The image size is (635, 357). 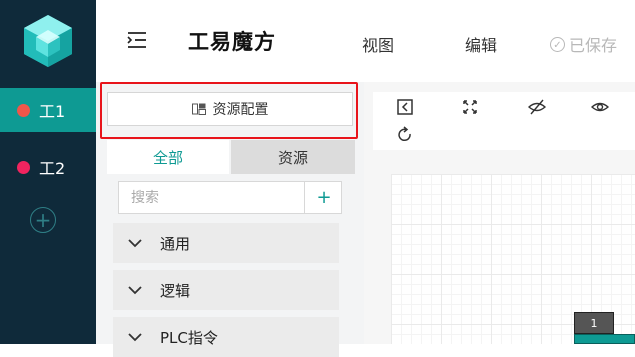 What do you see at coordinates (189, 337) in the screenshot?
I see `category-label: PLC指令` at bounding box center [189, 337].